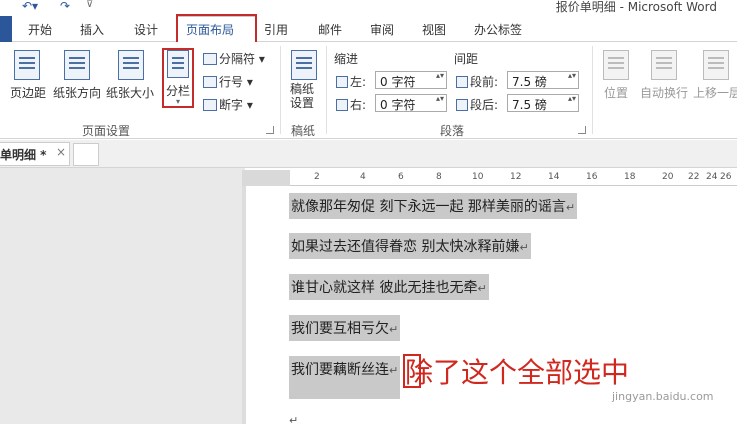 This screenshot has width=737, height=427. Describe the element at coordinates (358, 82) in the screenshot. I see `indent-left-text: 左:` at that location.